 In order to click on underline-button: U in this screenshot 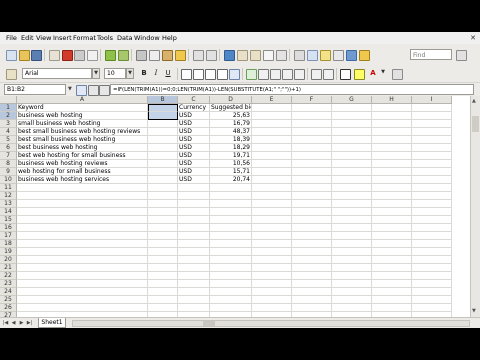, I will do `click(168, 73)`.